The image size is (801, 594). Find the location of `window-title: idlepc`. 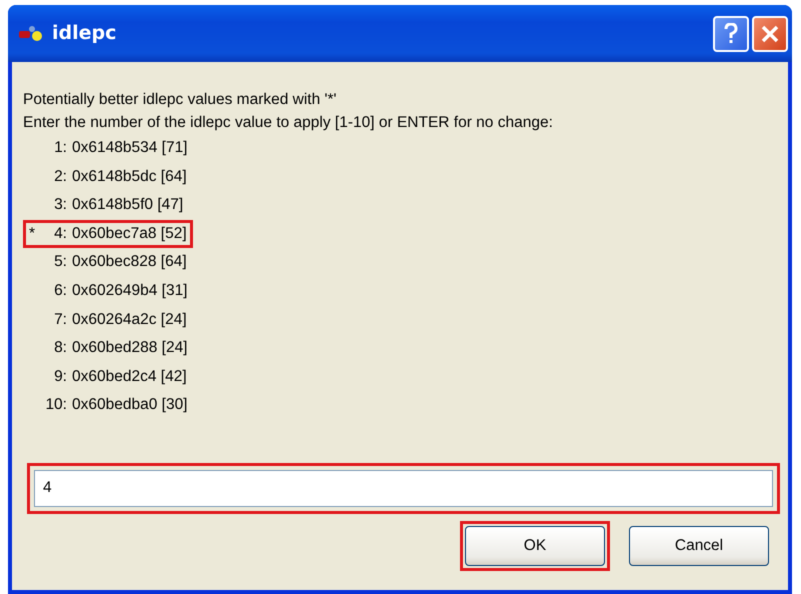

window-title: idlepc is located at coordinates (85, 33).